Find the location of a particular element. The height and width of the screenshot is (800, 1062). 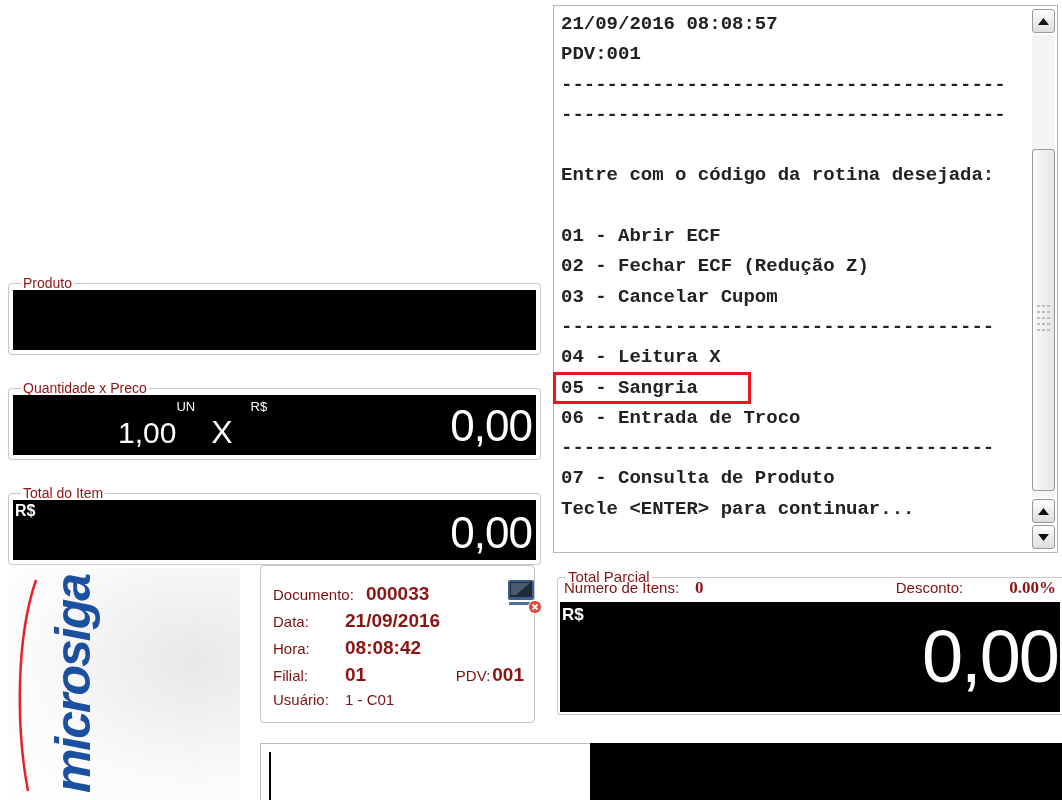

scroll-down-button is located at coordinates (1043, 537).